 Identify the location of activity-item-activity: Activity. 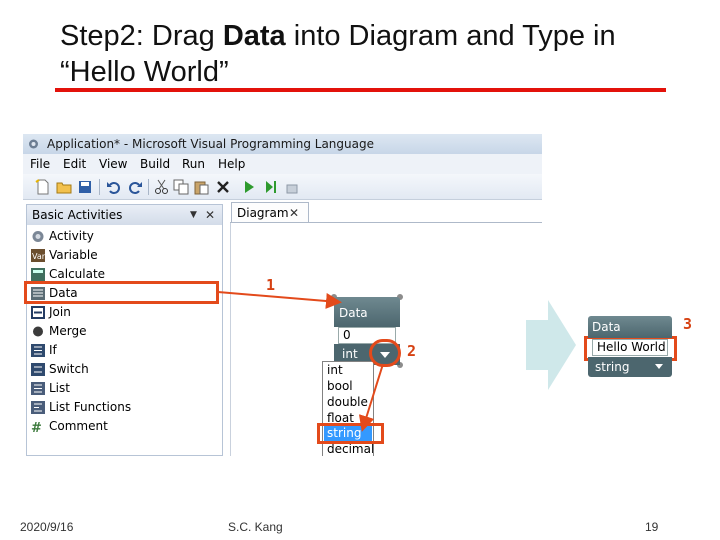
(125, 236).